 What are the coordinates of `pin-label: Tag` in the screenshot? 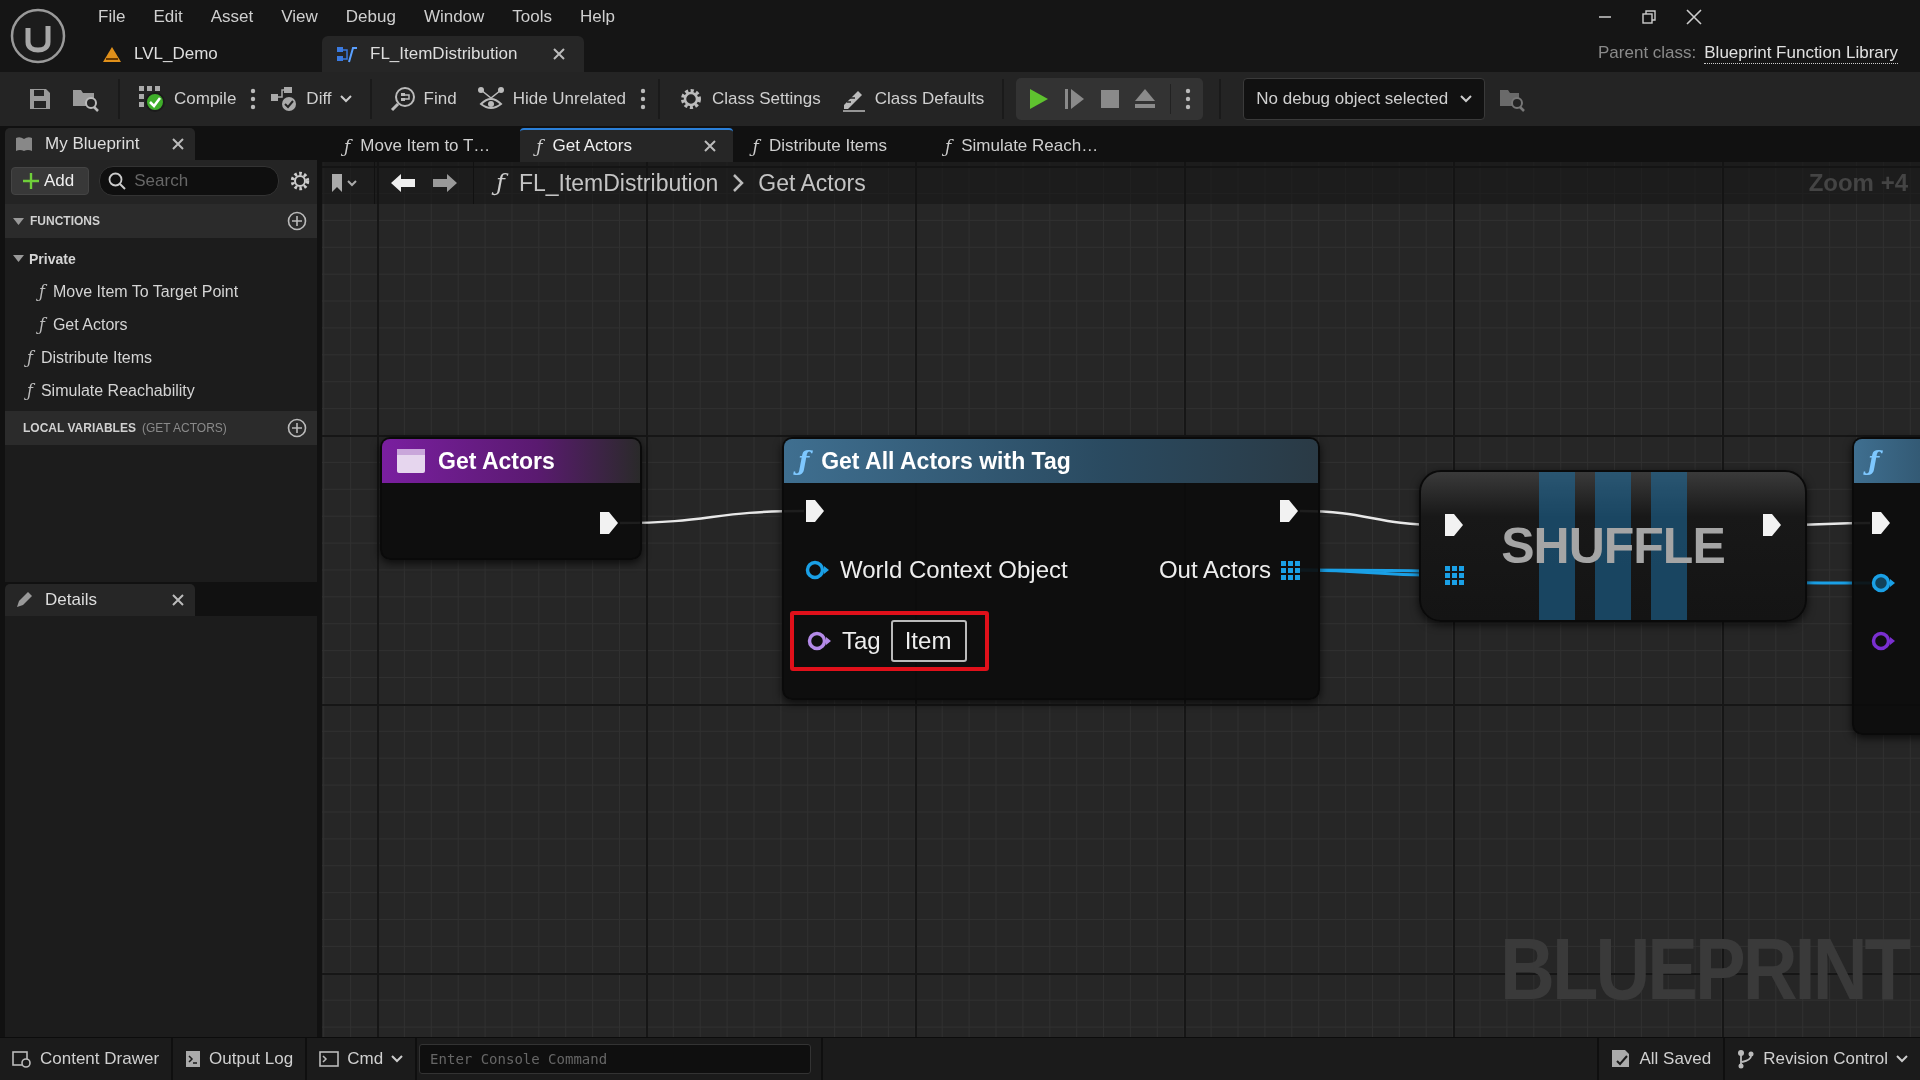 It's located at (861, 641).